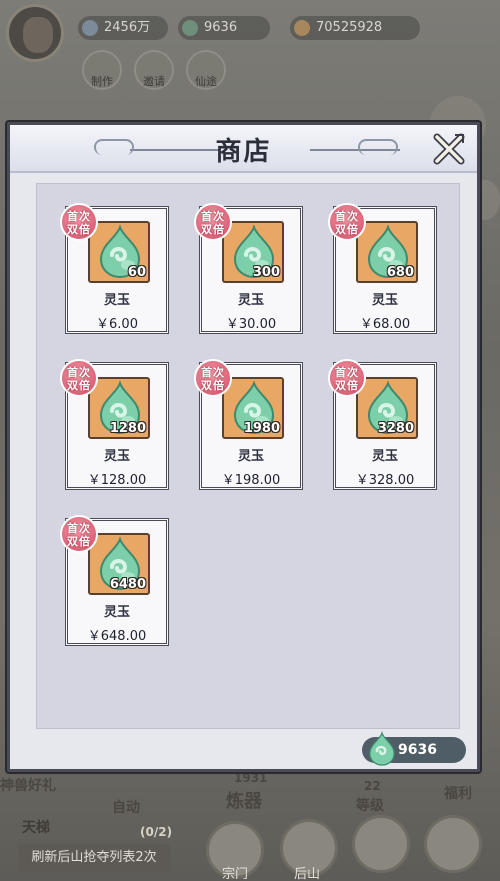 This screenshot has width=500, height=881. I want to click on immortal-path-label: 仙途, so click(206, 81).